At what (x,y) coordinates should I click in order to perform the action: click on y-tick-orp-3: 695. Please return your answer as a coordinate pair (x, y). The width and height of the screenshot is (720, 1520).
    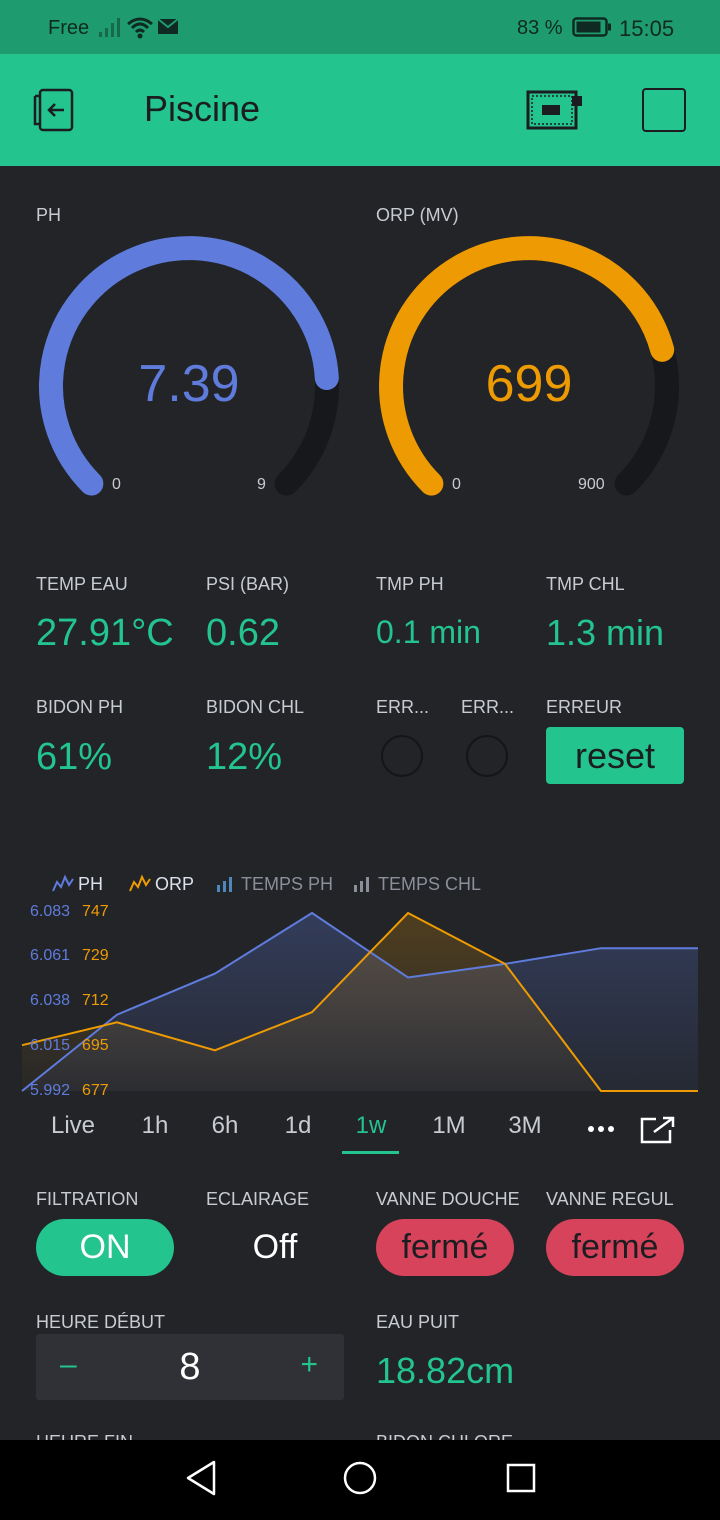
    Looking at the image, I should click on (95, 1045).